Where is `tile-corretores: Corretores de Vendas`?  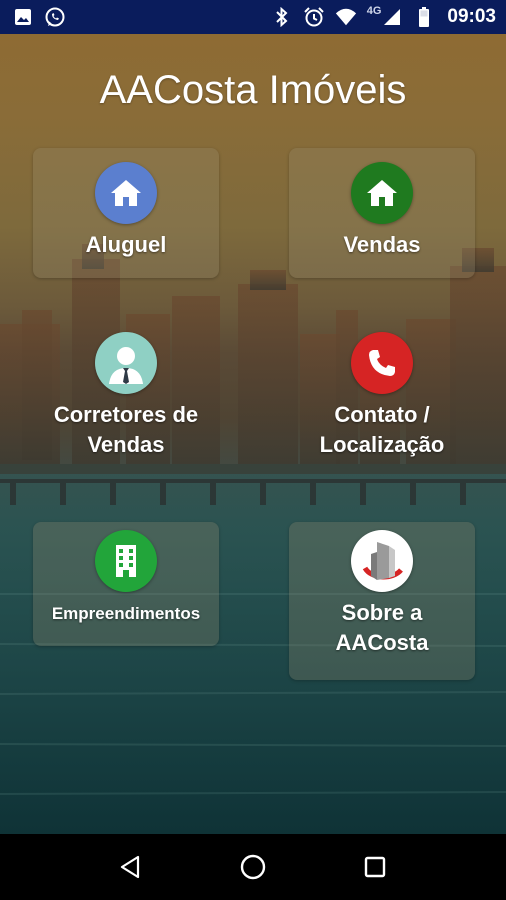 tile-corretores: Corretores de Vendas is located at coordinates (126, 400).